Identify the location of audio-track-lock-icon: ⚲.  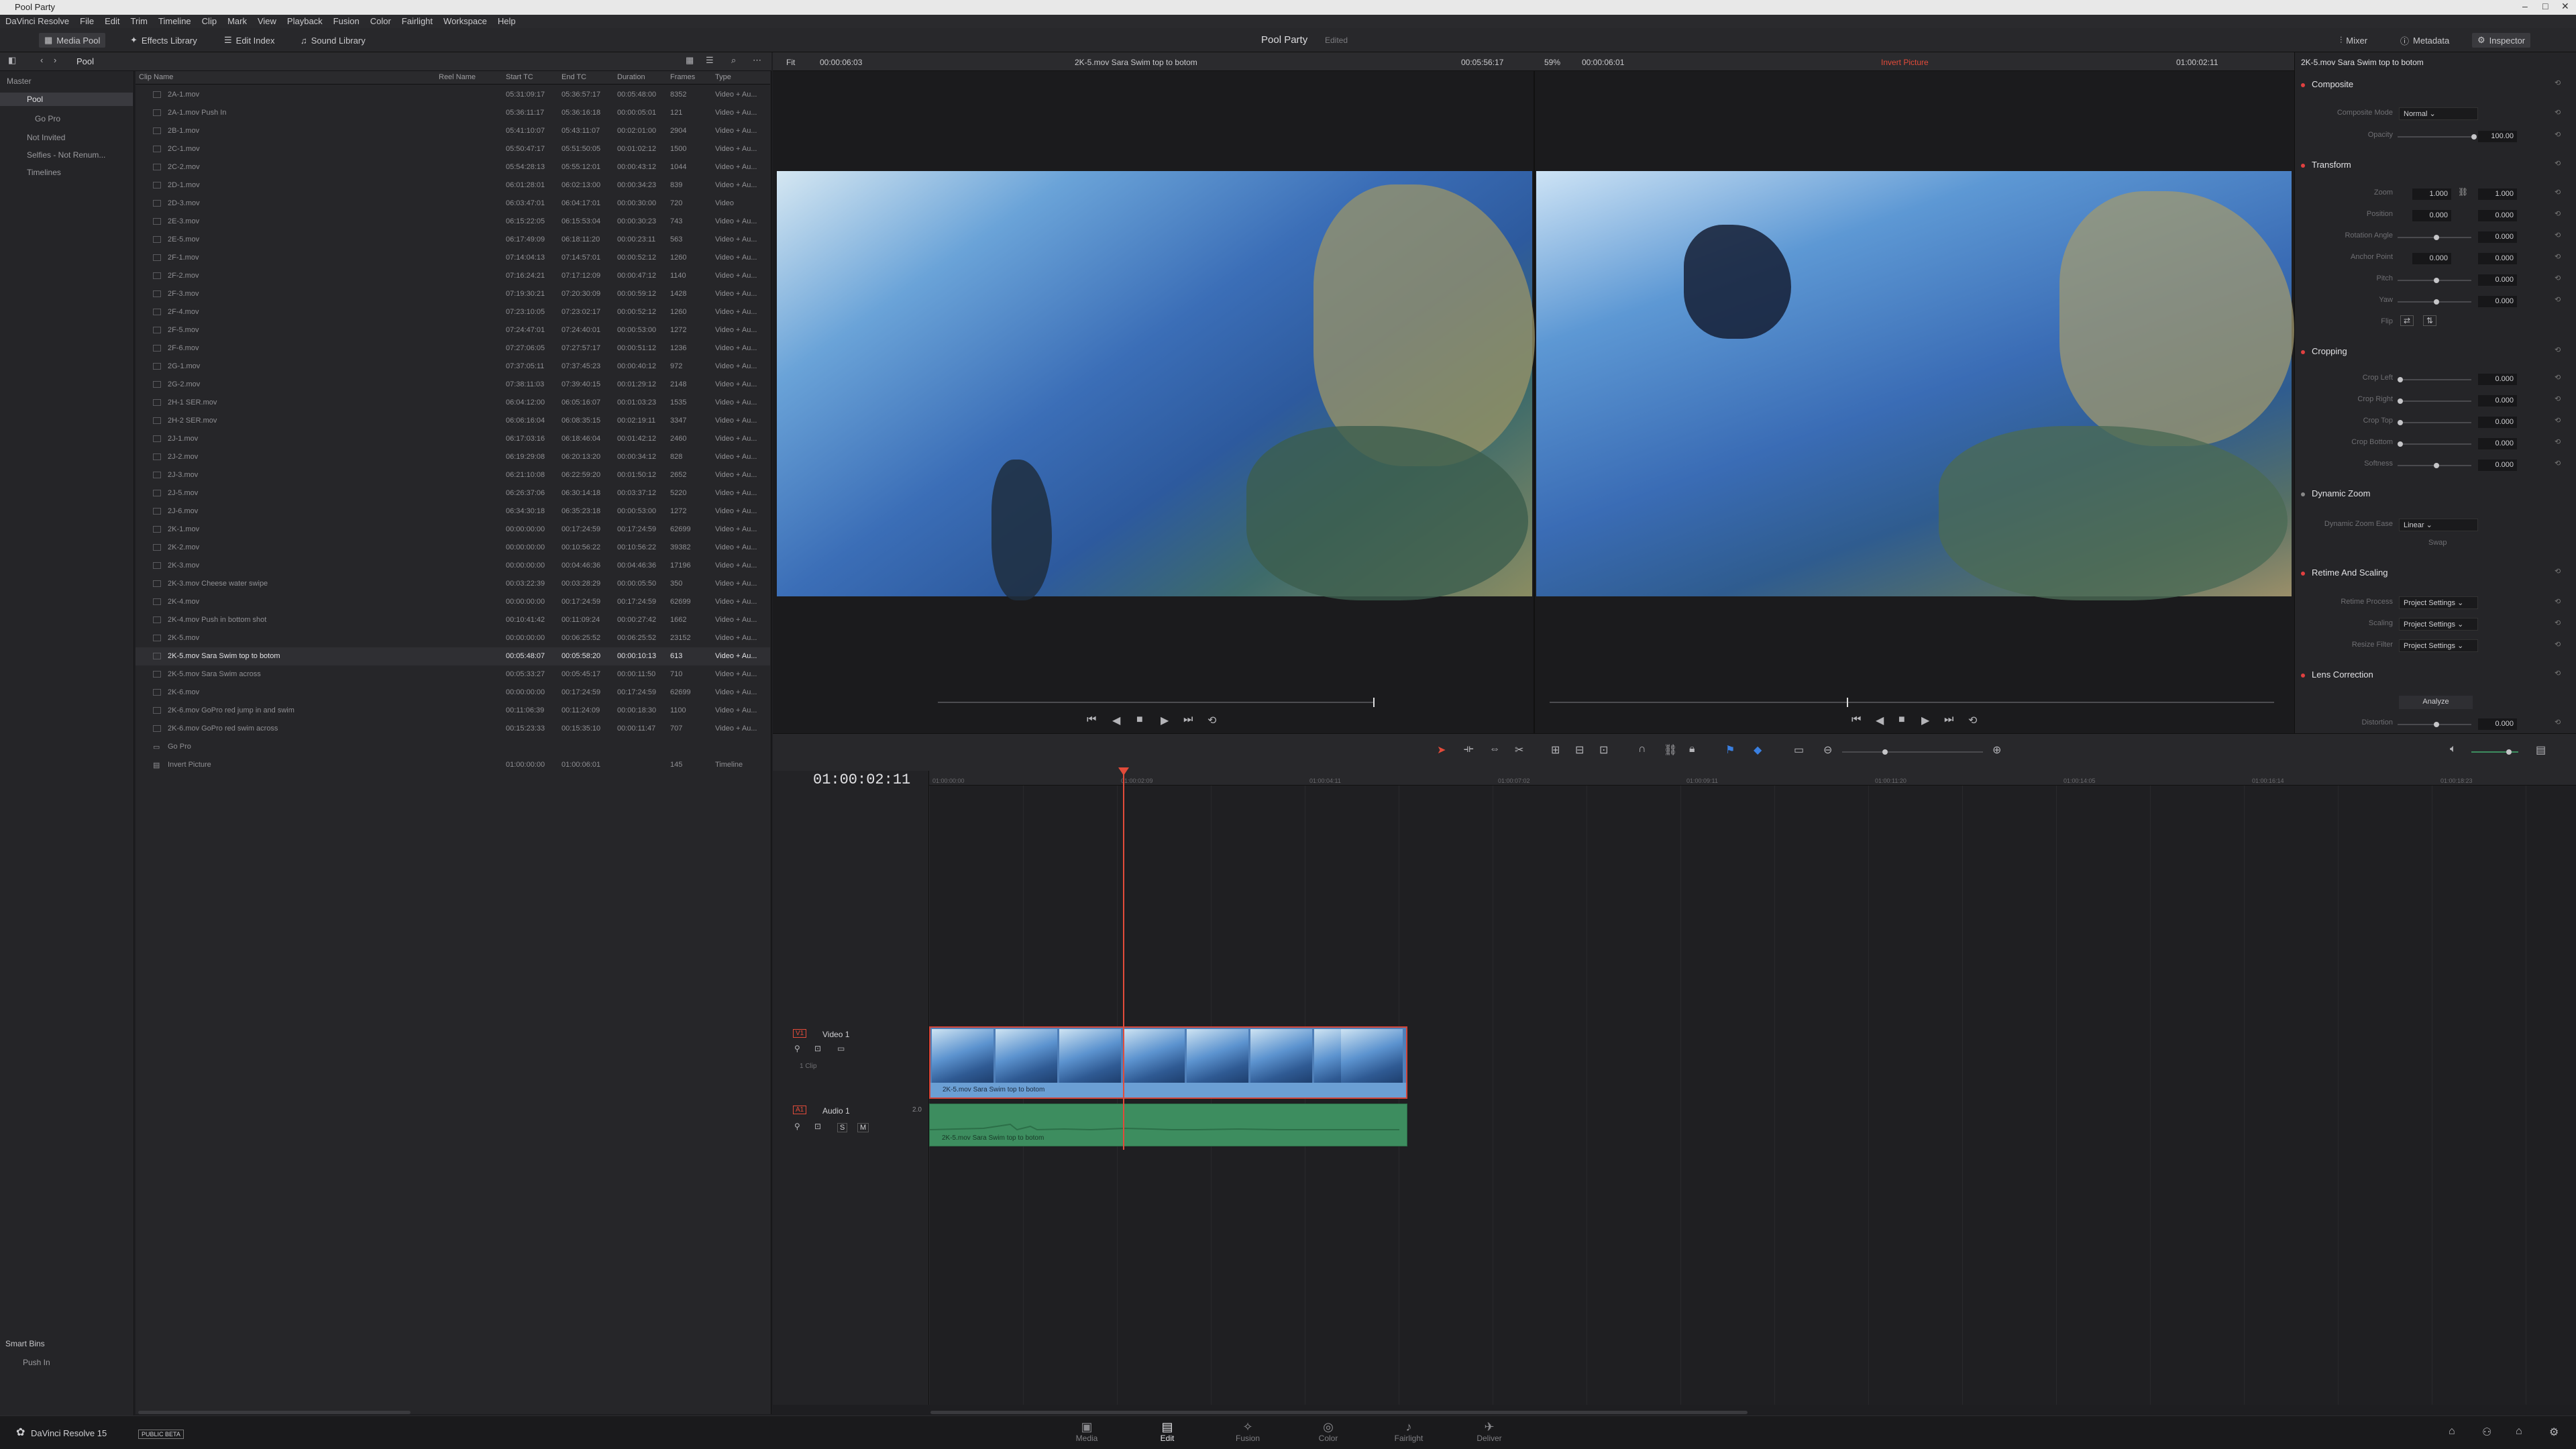
(797, 1126).